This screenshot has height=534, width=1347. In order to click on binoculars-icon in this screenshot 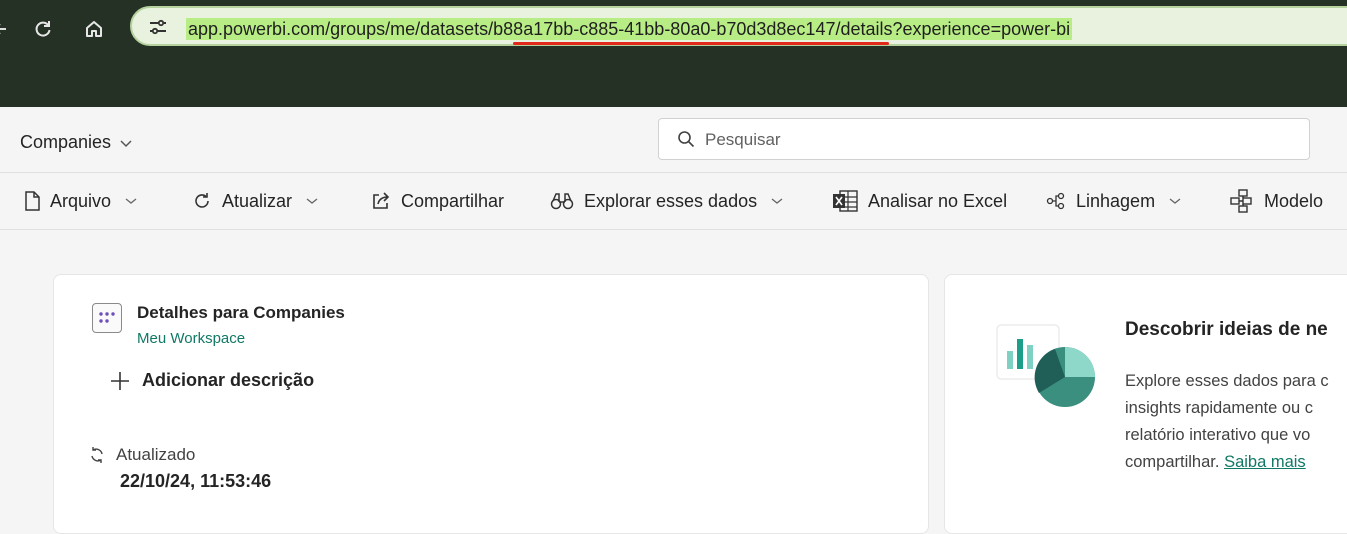, I will do `click(562, 201)`.